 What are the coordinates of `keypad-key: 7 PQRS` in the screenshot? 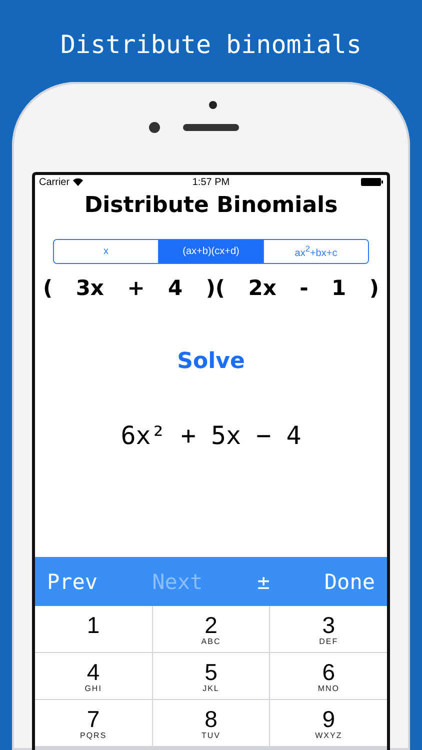 It's located at (93, 723).